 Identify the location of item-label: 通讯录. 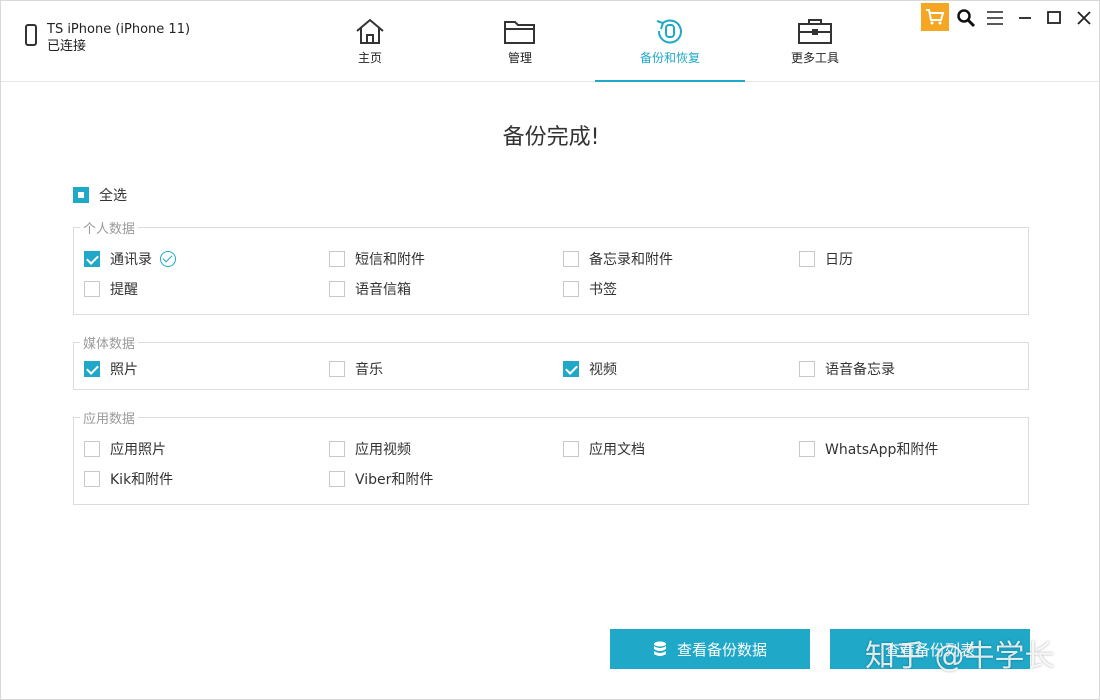
(131, 260).